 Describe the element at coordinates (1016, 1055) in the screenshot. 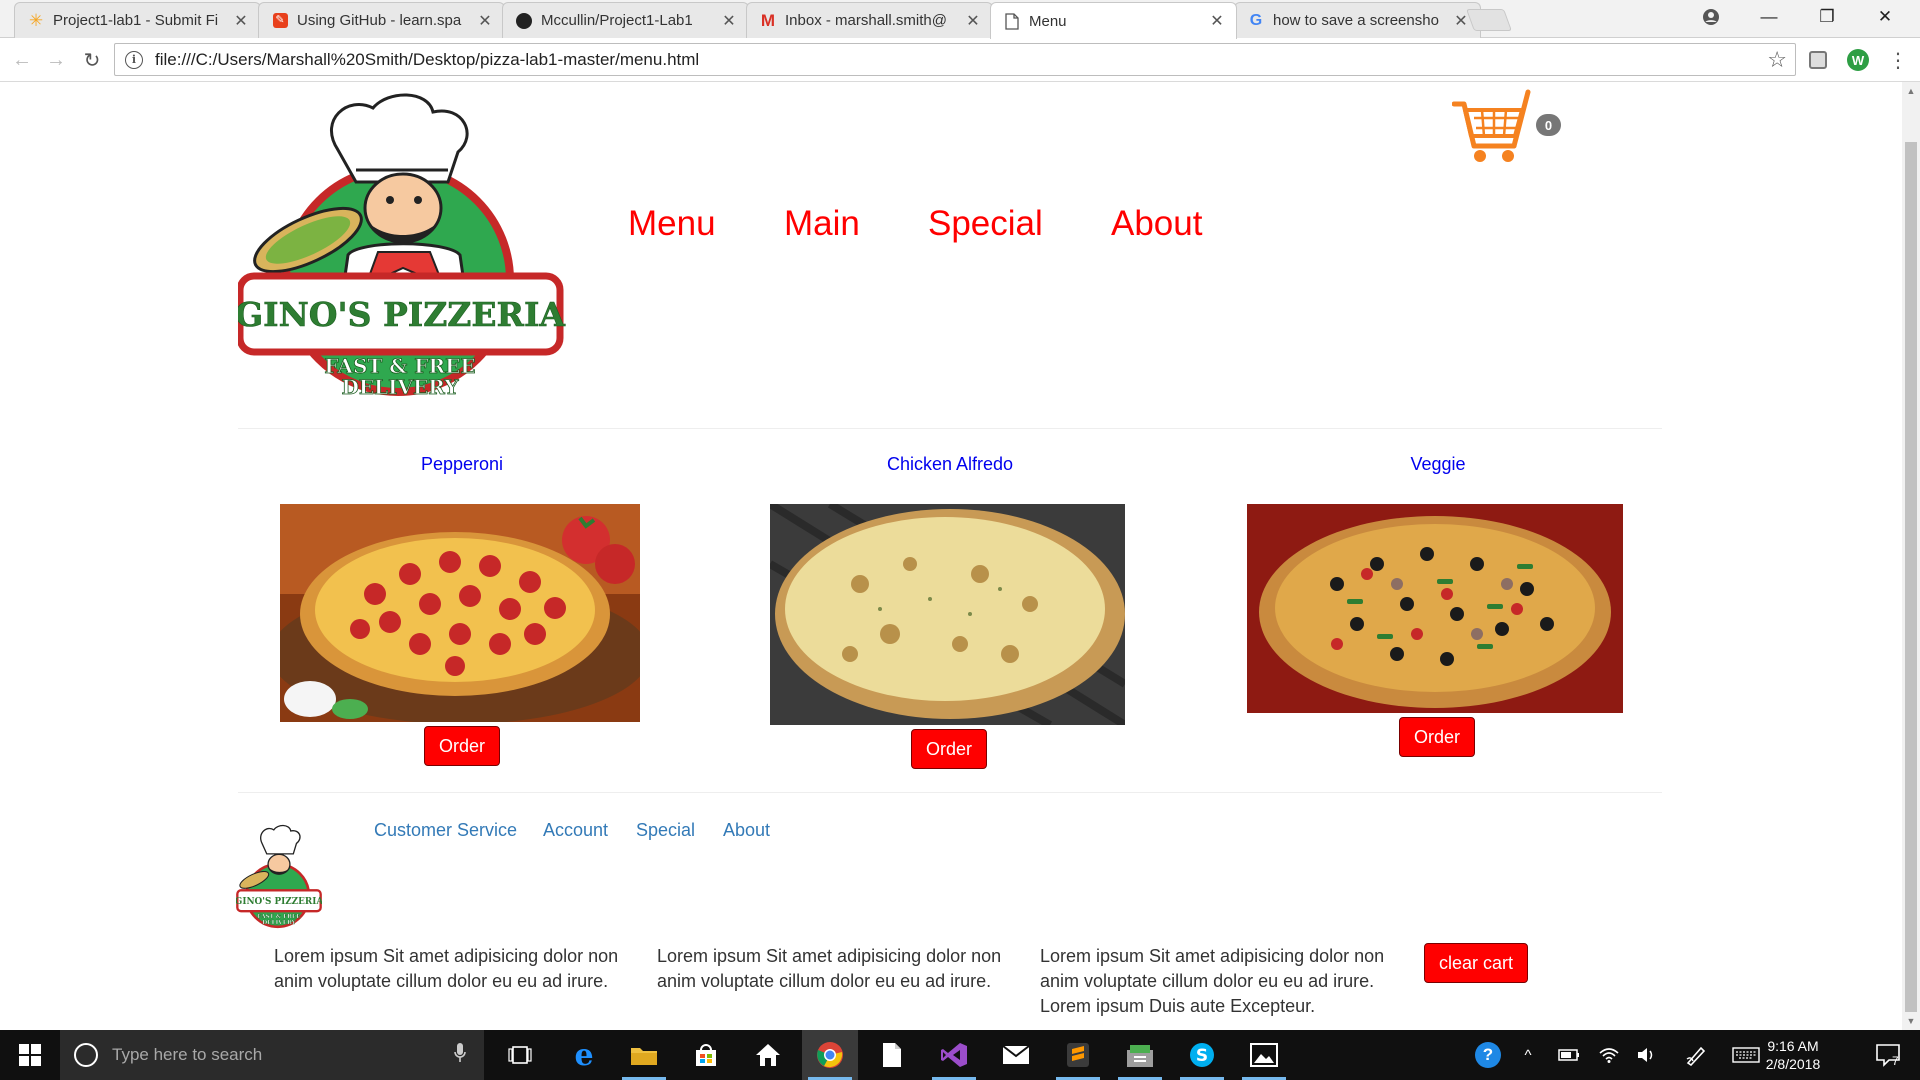

I see `mail-icon` at that location.